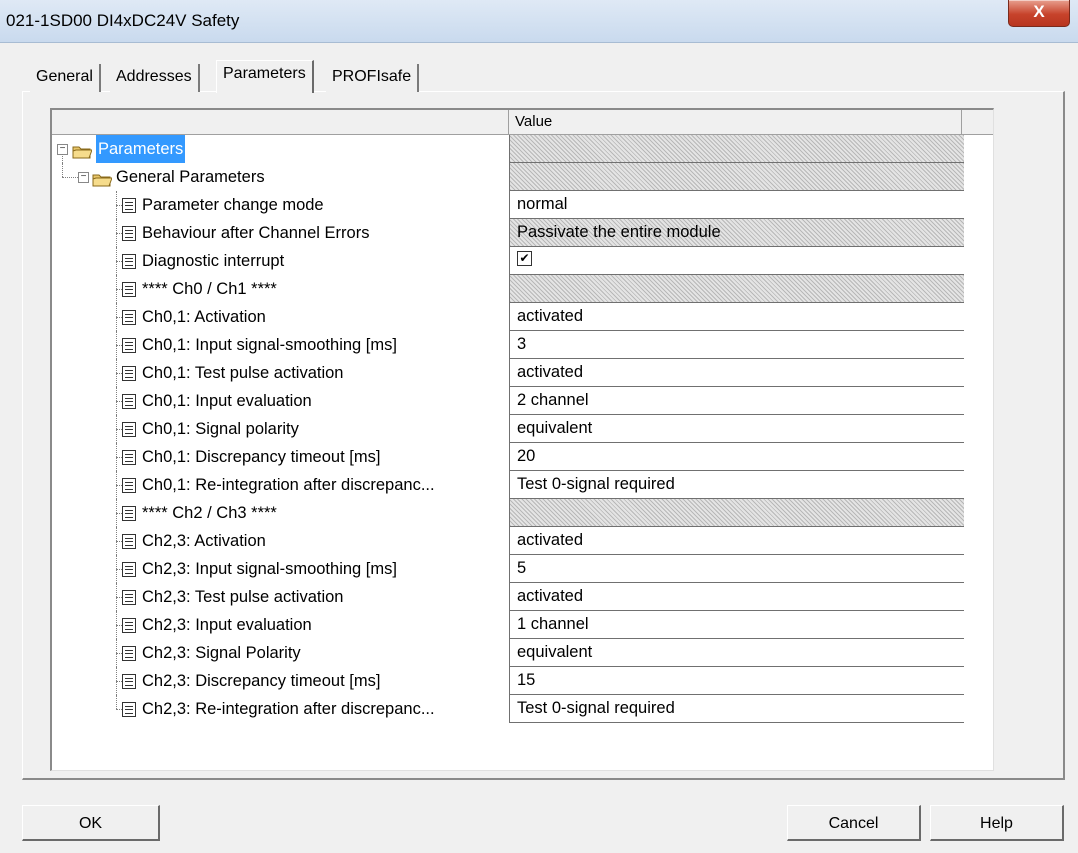 The image size is (1078, 853). I want to click on table-row: Diagnostic interrupt ✔, so click(522, 261).